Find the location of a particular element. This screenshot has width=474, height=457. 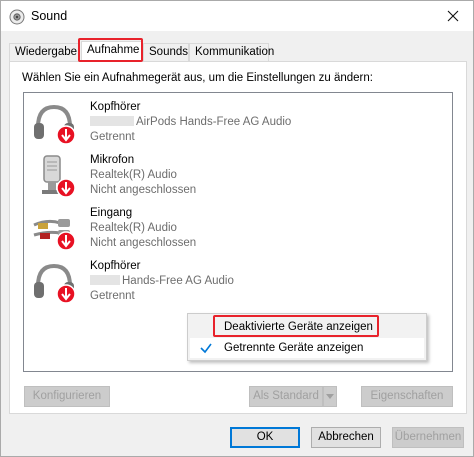

tab-sounds: Sounds is located at coordinates (166, 52).